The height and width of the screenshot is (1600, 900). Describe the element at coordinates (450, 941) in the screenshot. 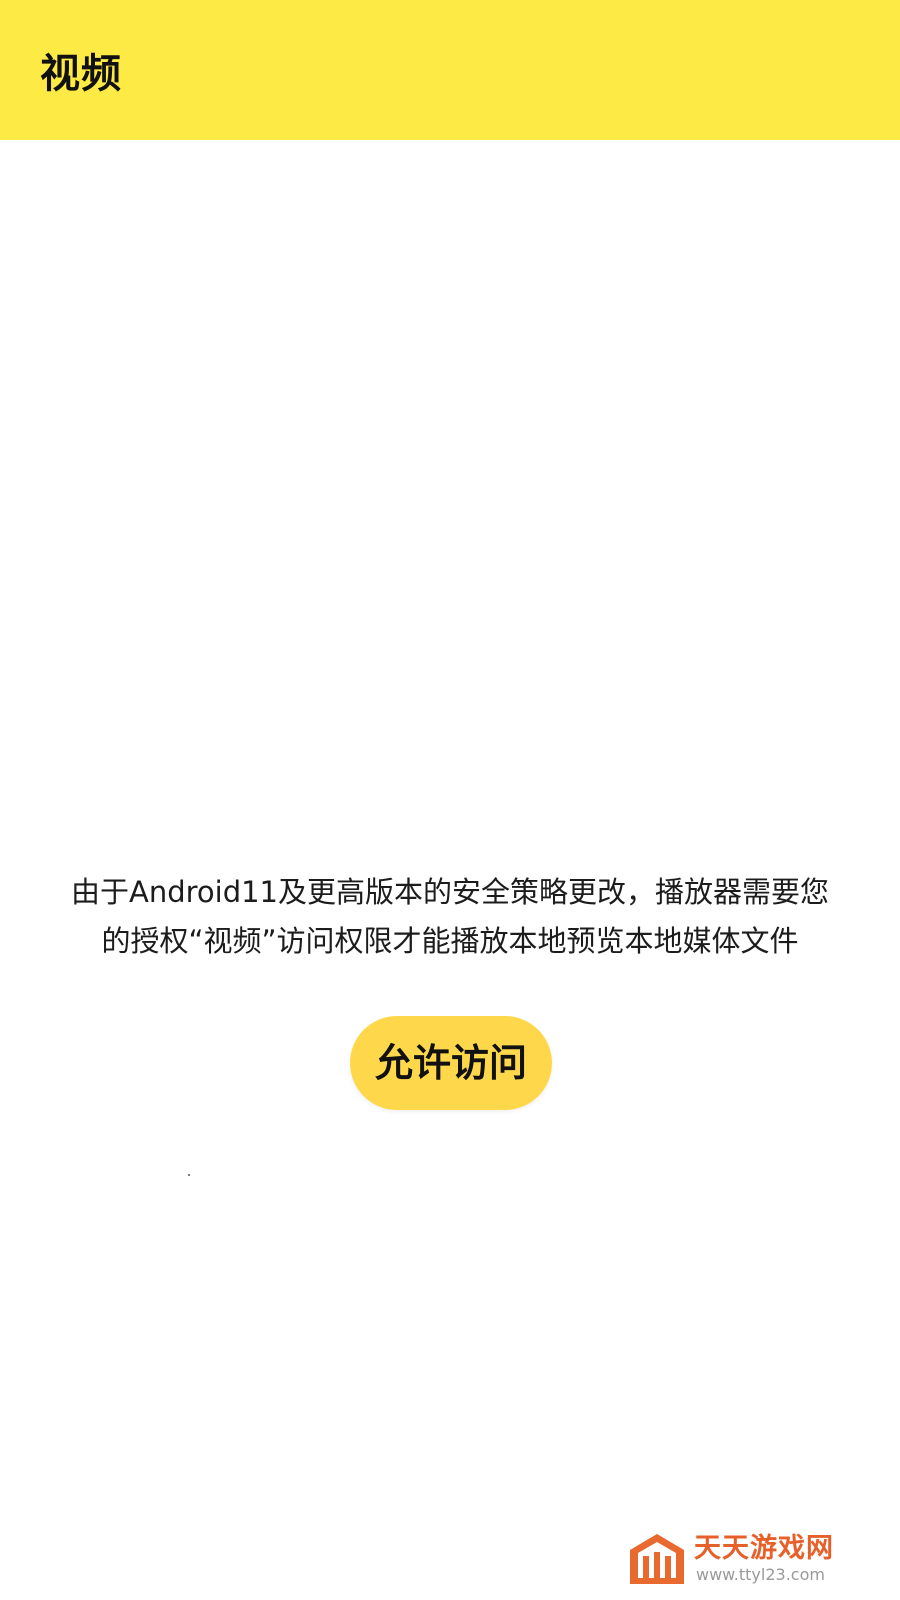

I see `permission-message-line-2: 的授权“视频”访问权限才能播放本地预览本地媒体文件` at that location.